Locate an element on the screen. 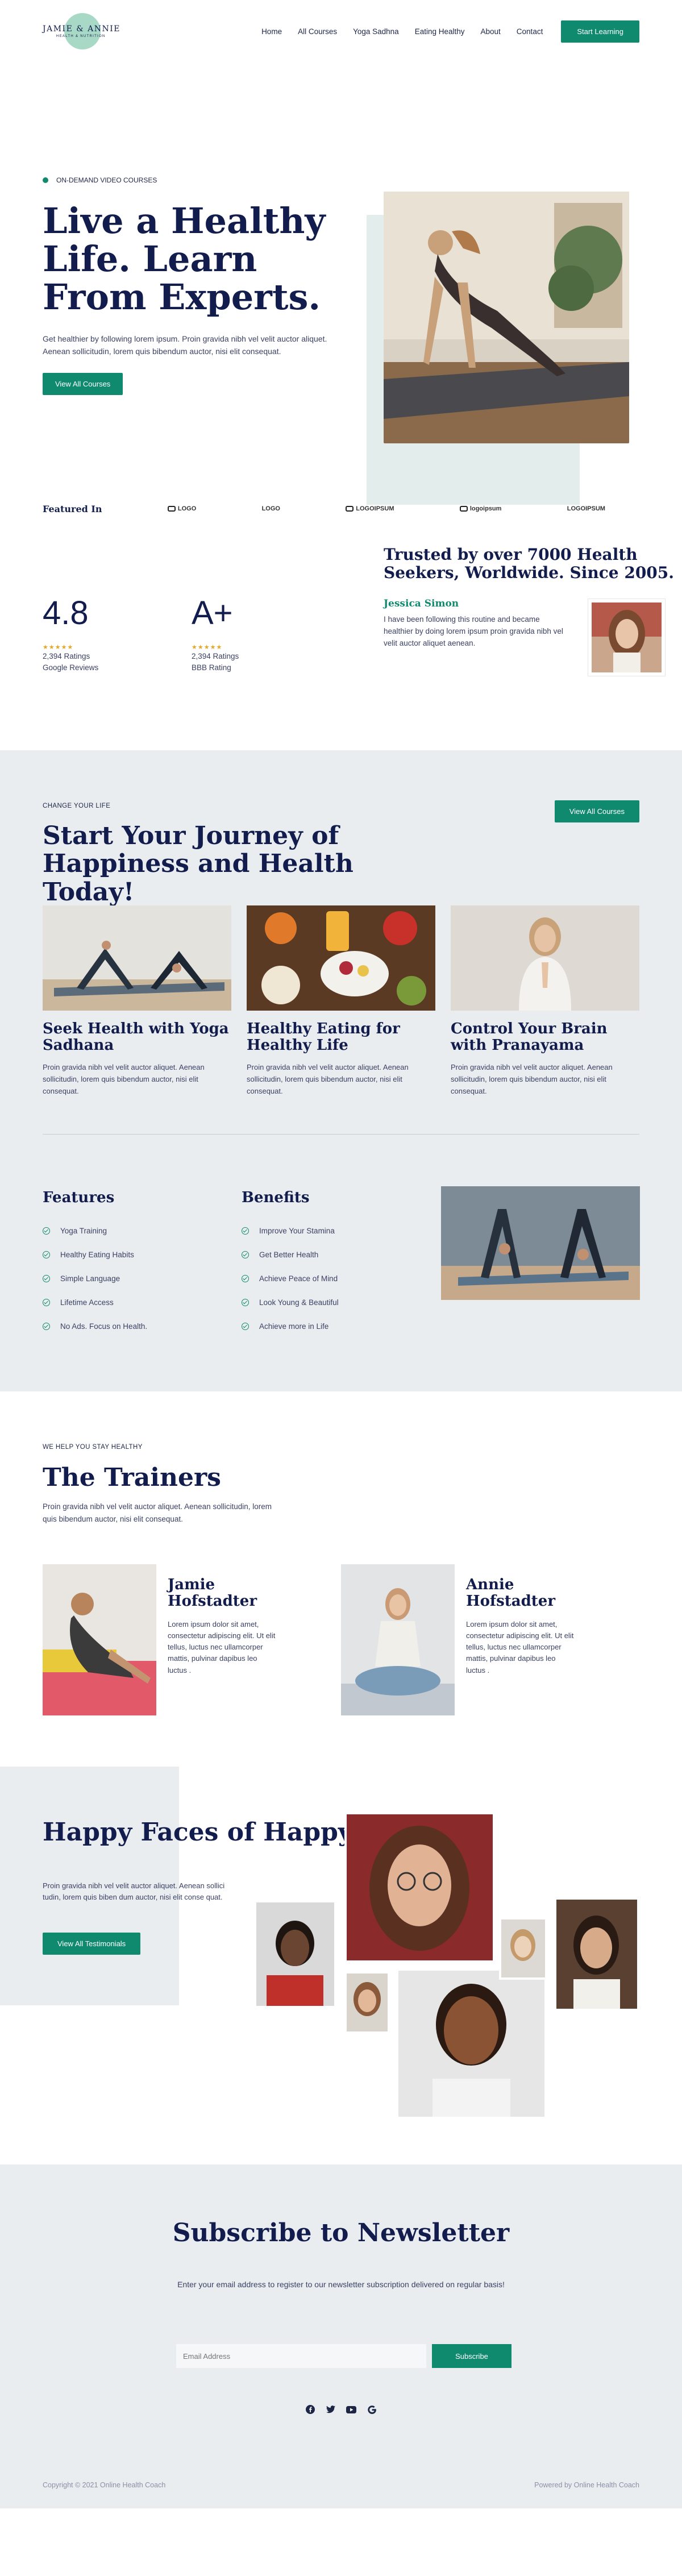  featured-title: Featured In is located at coordinates (72, 509).